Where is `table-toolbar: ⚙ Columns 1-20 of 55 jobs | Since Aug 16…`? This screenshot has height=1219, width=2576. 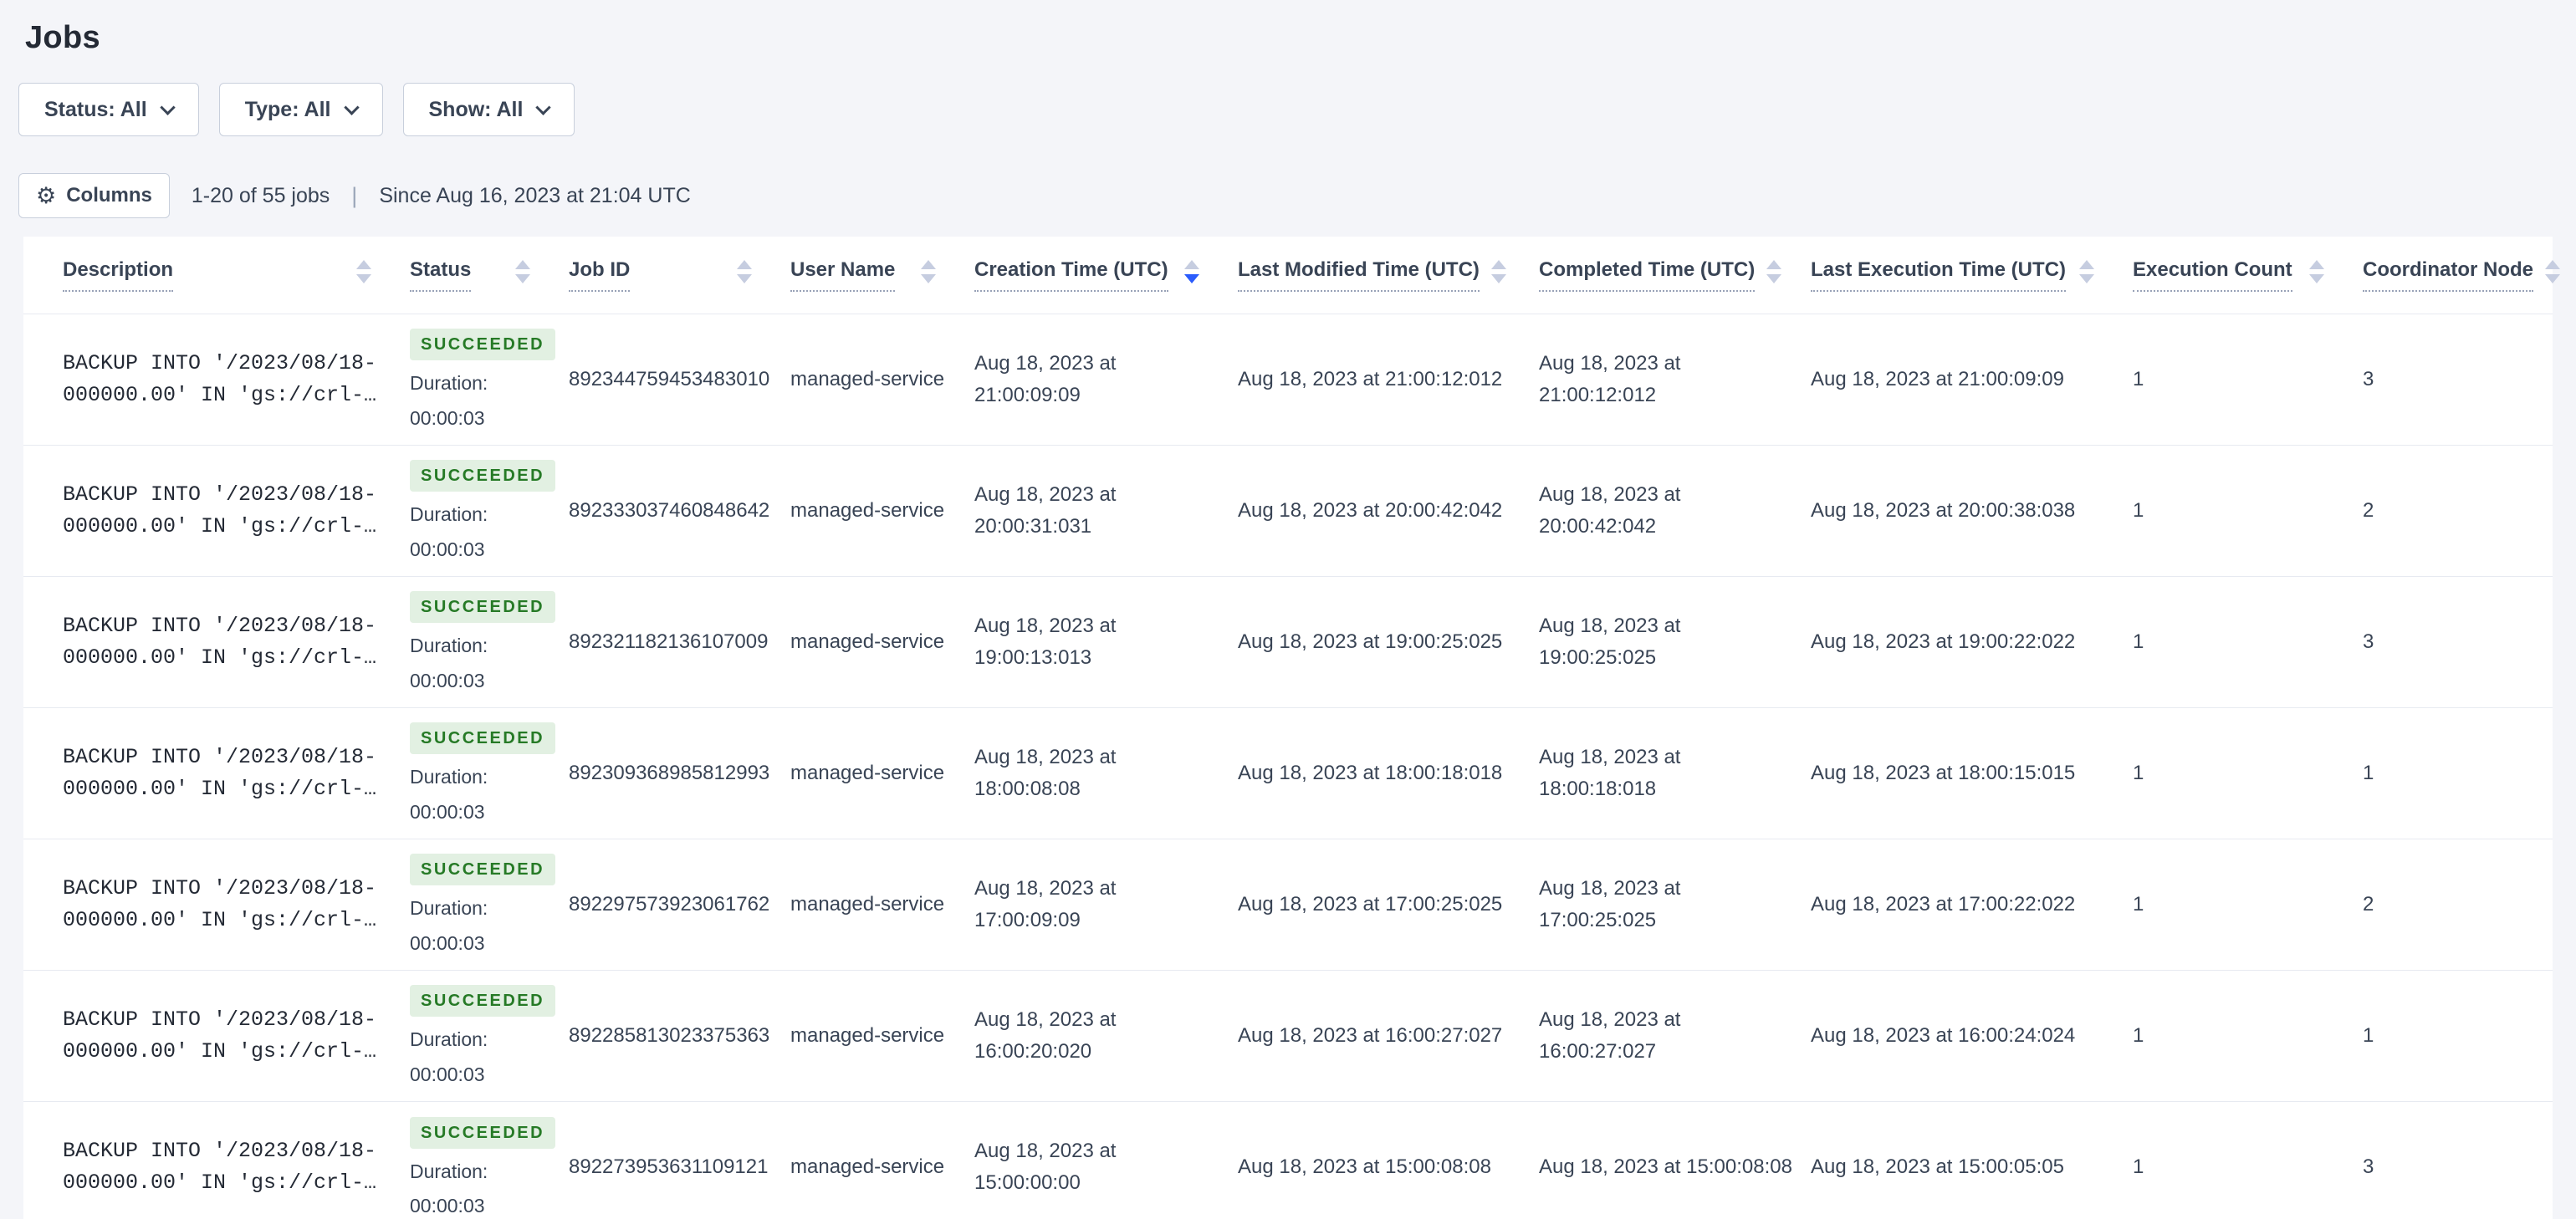 table-toolbar: ⚙ Columns 1-20 of 55 jobs | Since Aug 16… is located at coordinates (1297, 195).